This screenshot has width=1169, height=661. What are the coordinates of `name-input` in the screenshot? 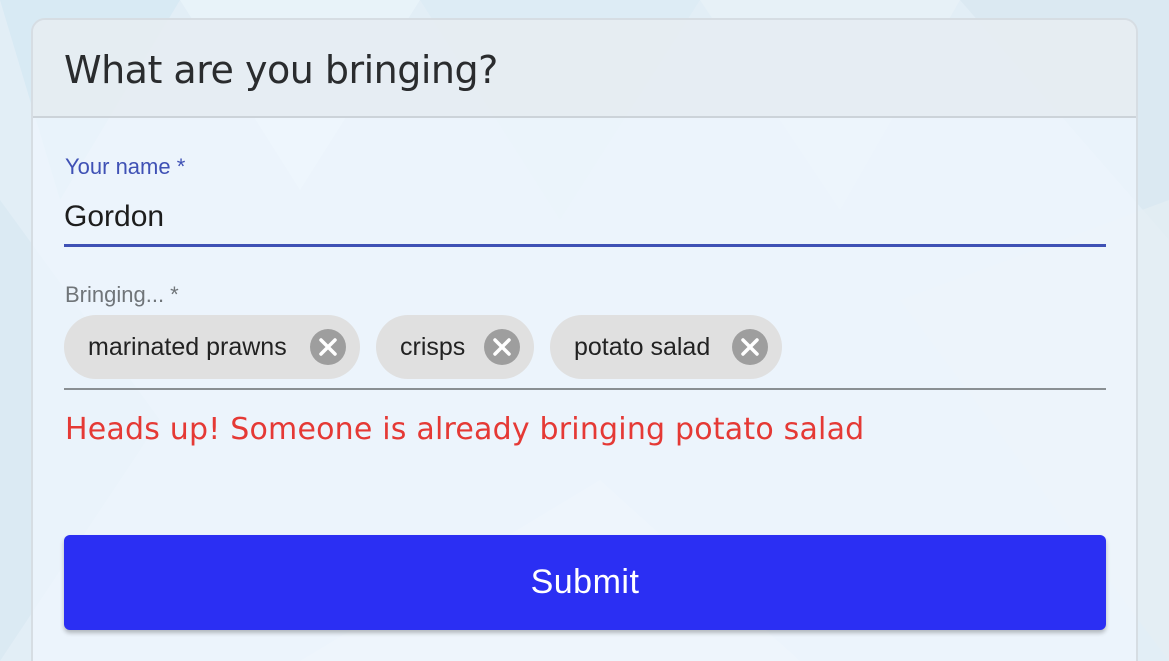 It's located at (585, 220).